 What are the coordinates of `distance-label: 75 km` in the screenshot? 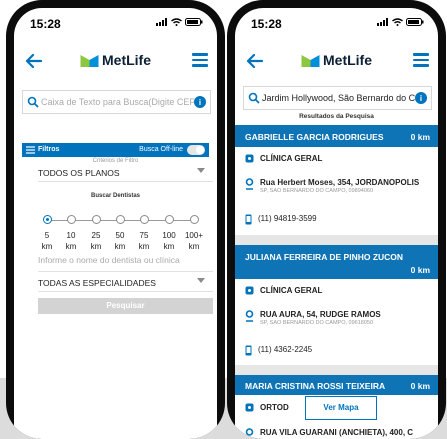 It's located at (144, 241).